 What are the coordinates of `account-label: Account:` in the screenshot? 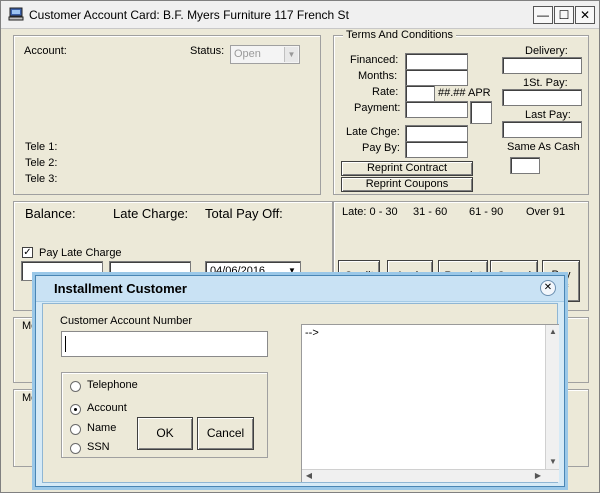 It's located at (45, 51).